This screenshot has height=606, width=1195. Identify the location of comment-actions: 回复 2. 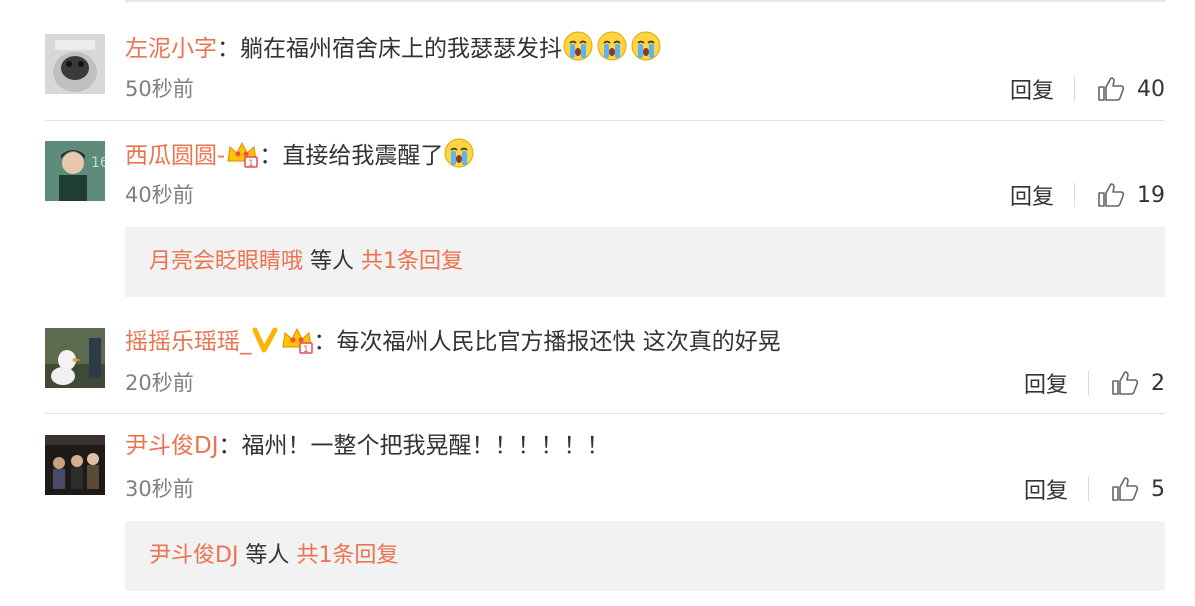
(1094, 383).